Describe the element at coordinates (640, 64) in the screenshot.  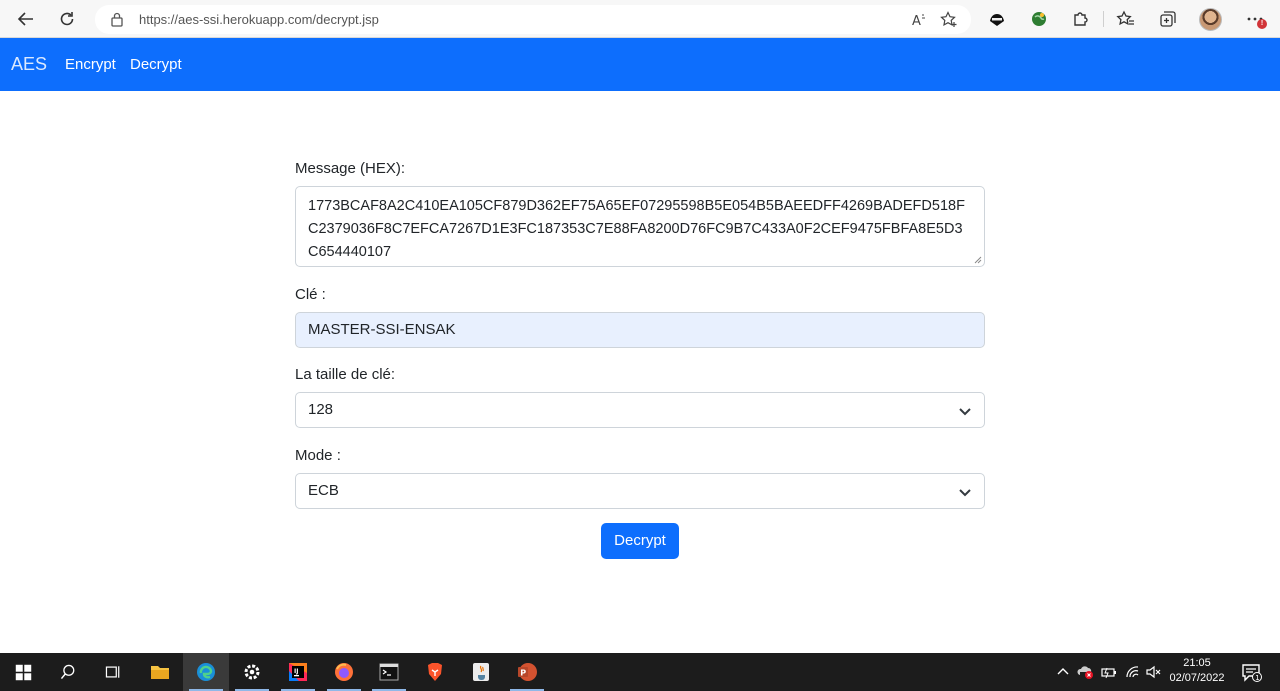
I see `app-navbar: AES Encrypt Decrypt` at that location.